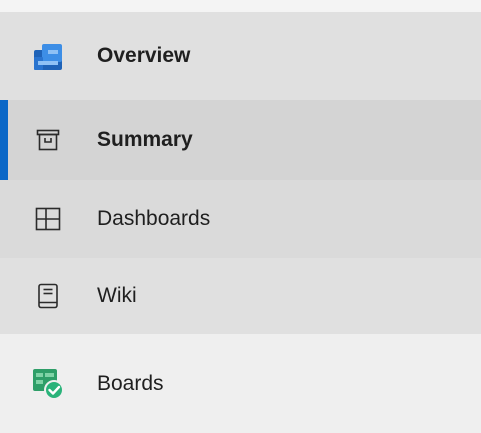 The image size is (481, 433). Describe the element at coordinates (48, 296) in the screenshot. I see `wiki-icon` at that location.